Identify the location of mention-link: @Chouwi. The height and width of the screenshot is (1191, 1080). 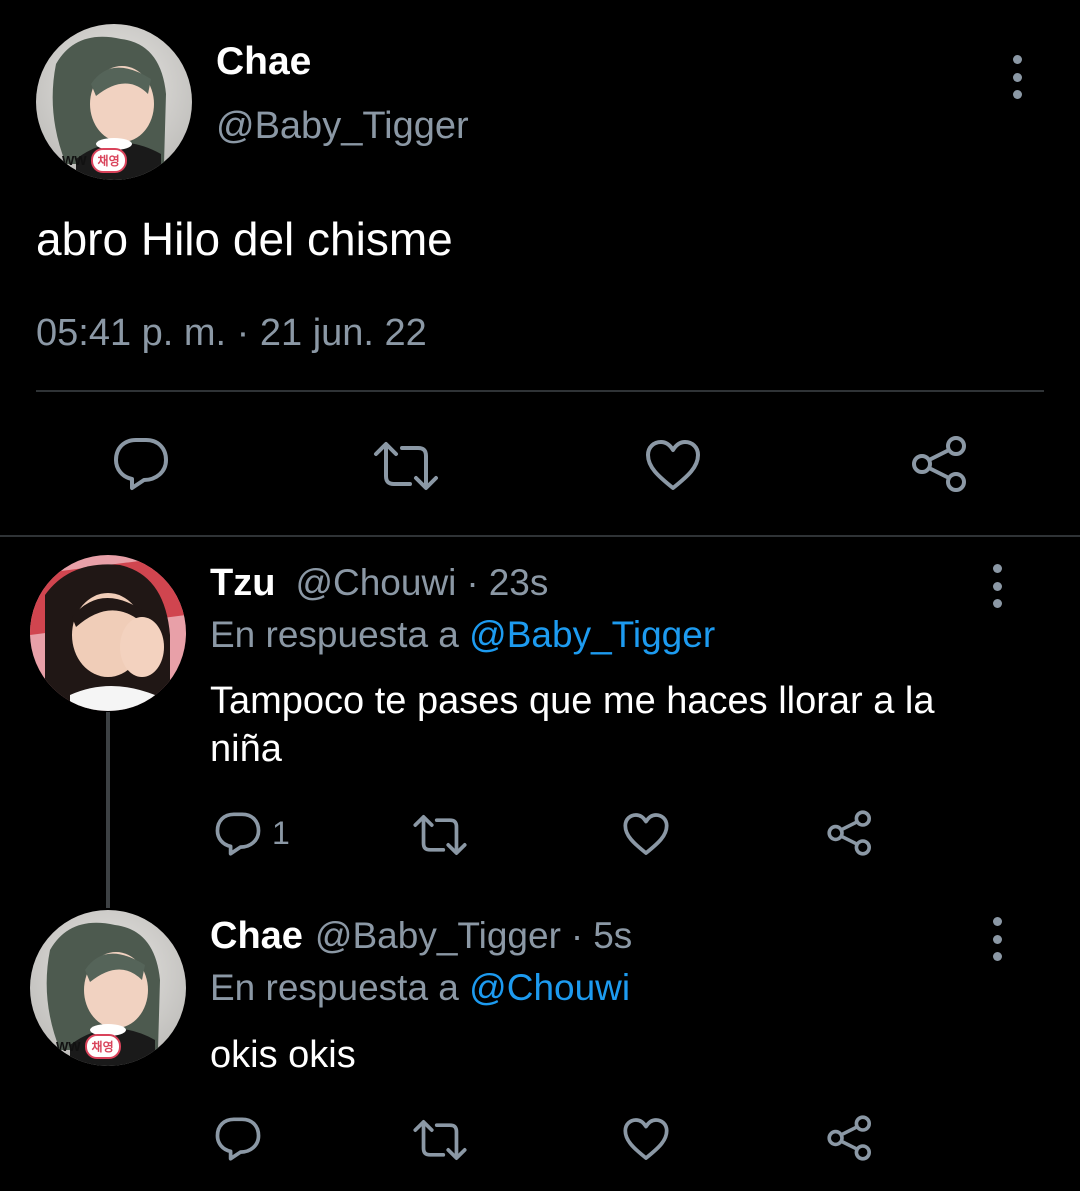
(549, 987).